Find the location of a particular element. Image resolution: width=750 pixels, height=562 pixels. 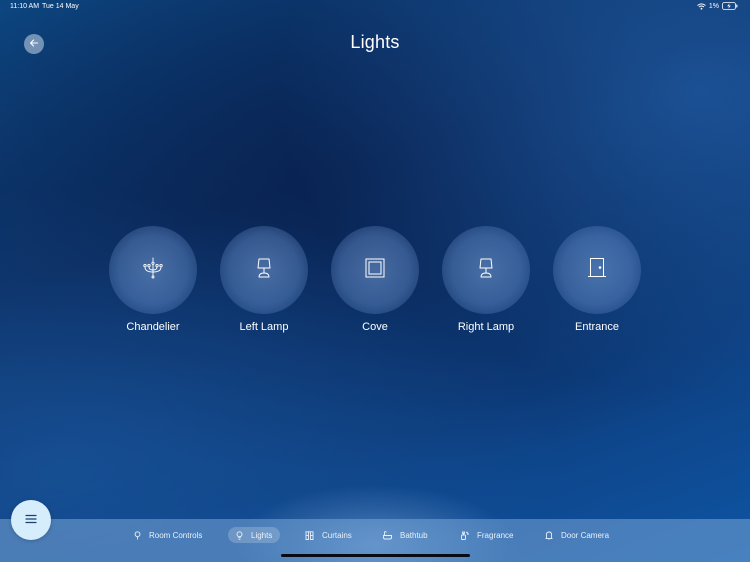

bathtub-icon is located at coordinates (387, 535).